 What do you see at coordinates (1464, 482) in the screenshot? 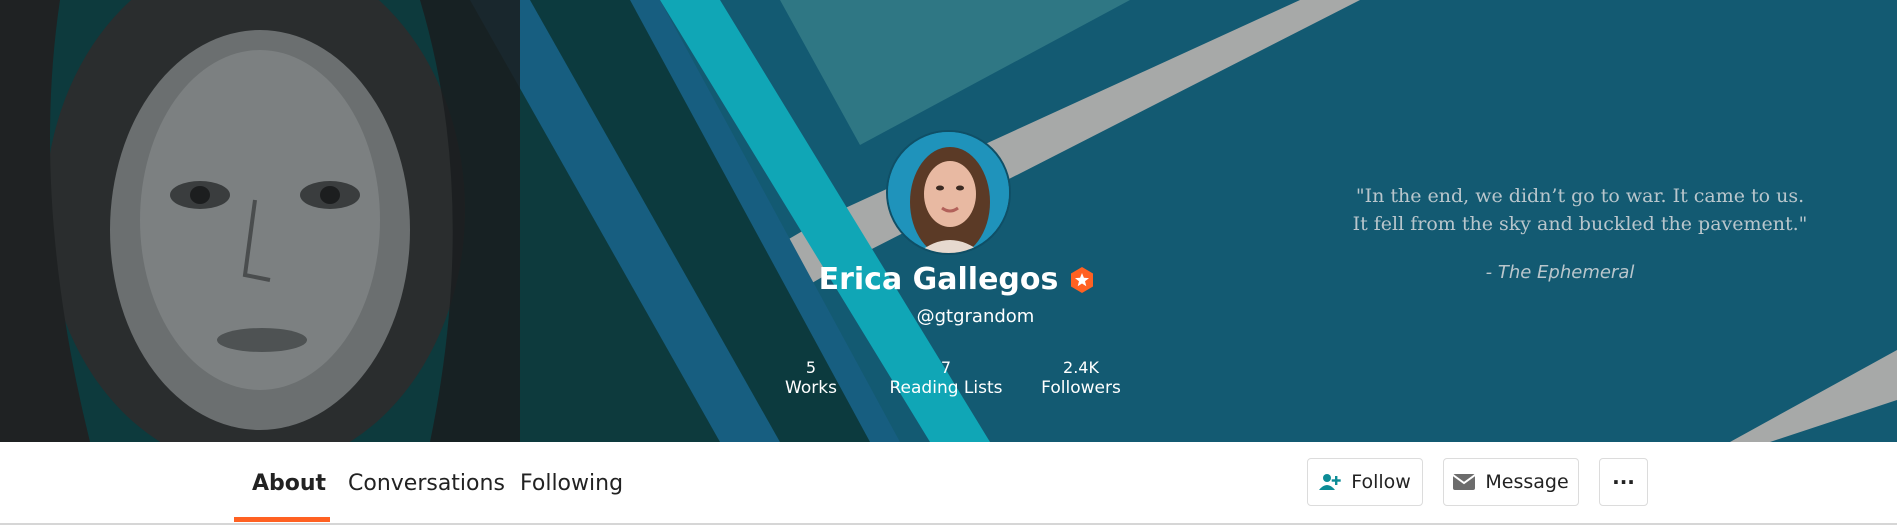
I see `envelope-icon` at bounding box center [1464, 482].